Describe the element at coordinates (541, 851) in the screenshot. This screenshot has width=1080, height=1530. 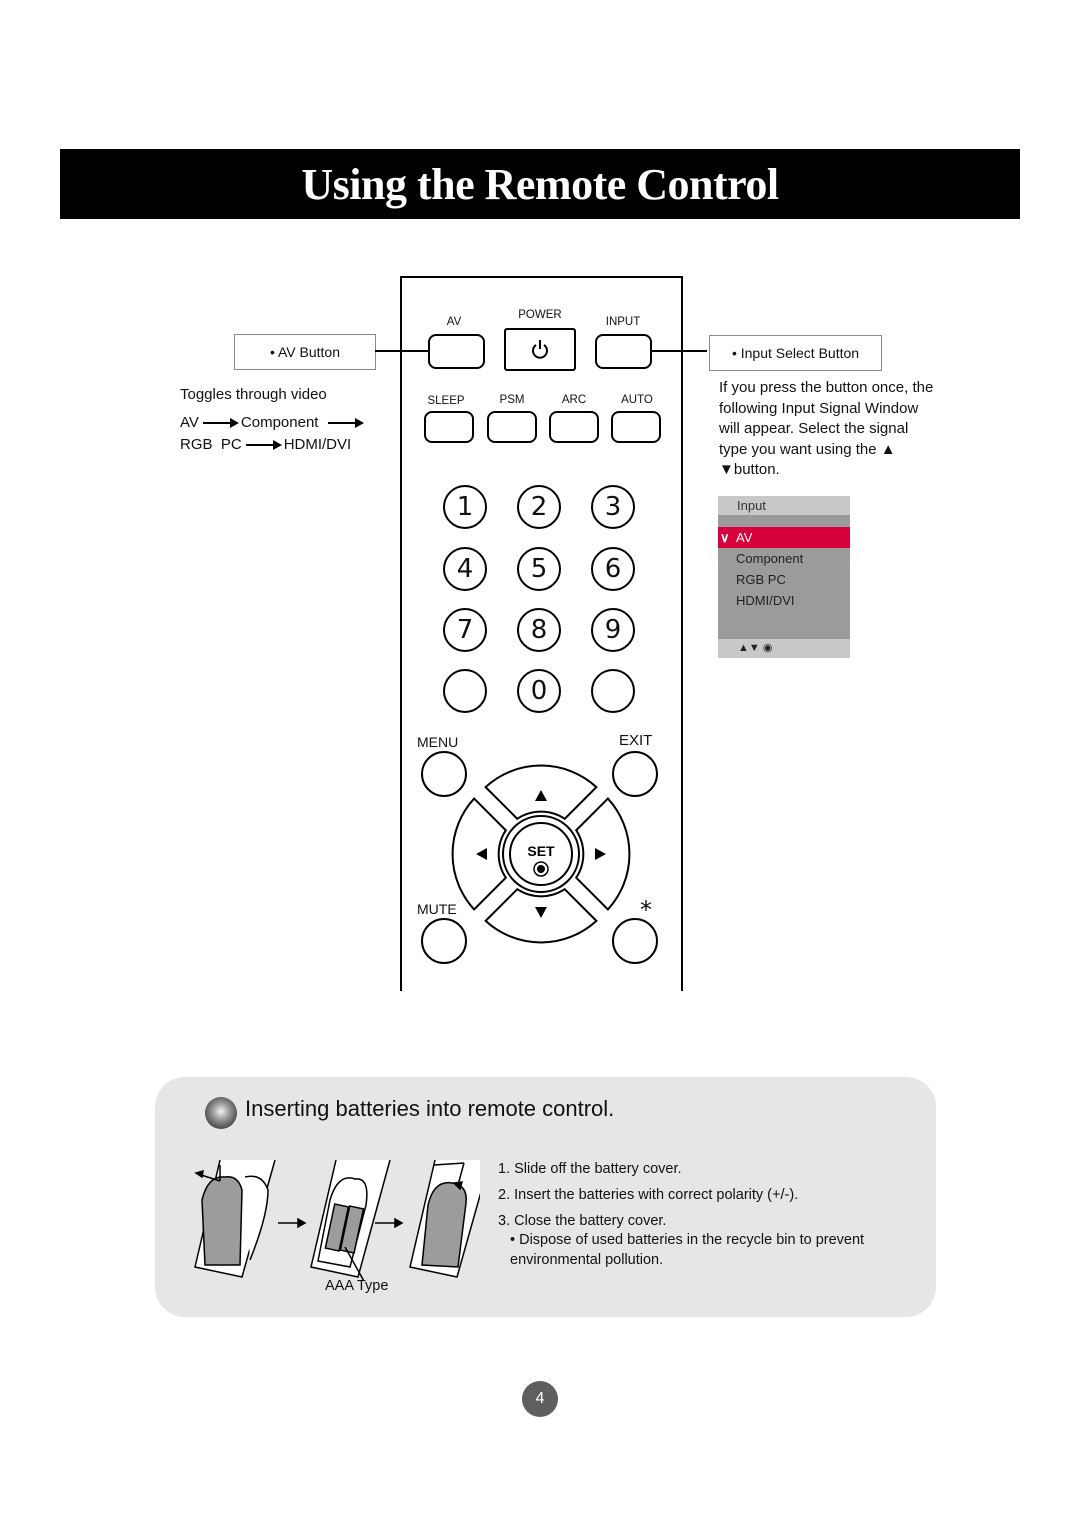
I see `set-label: SET` at that location.